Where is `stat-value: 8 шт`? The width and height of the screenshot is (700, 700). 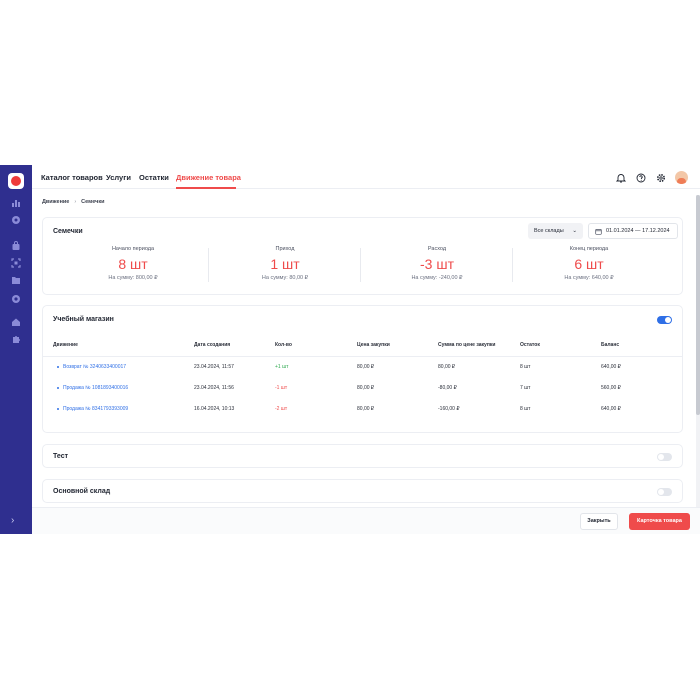 stat-value: 8 шт is located at coordinates (133, 264).